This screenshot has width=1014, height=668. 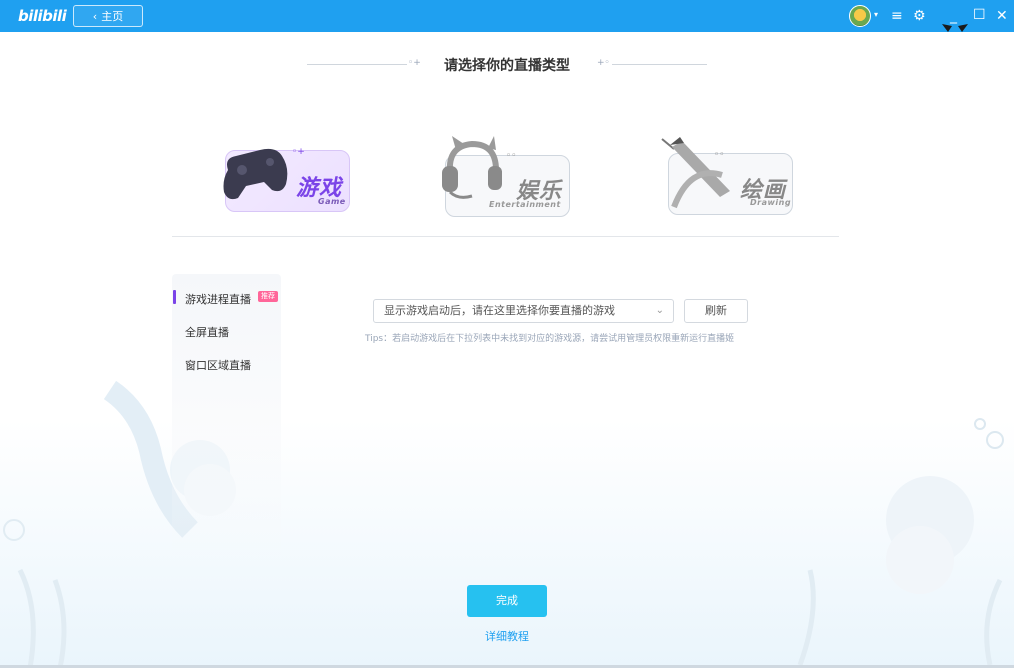 I want to click on tutorial-link: 详细教程, so click(x=507, y=636).